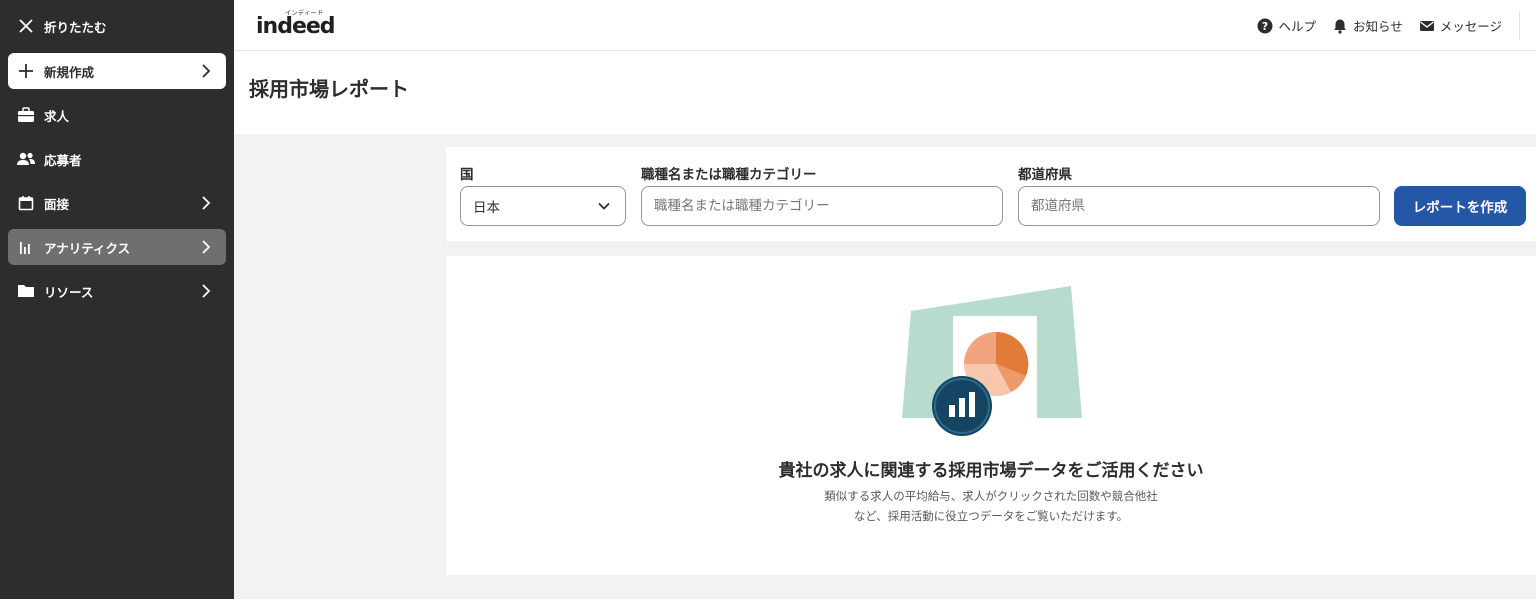 This screenshot has height=599, width=1536. What do you see at coordinates (26, 291) in the screenshot?
I see `folder-icon` at bounding box center [26, 291].